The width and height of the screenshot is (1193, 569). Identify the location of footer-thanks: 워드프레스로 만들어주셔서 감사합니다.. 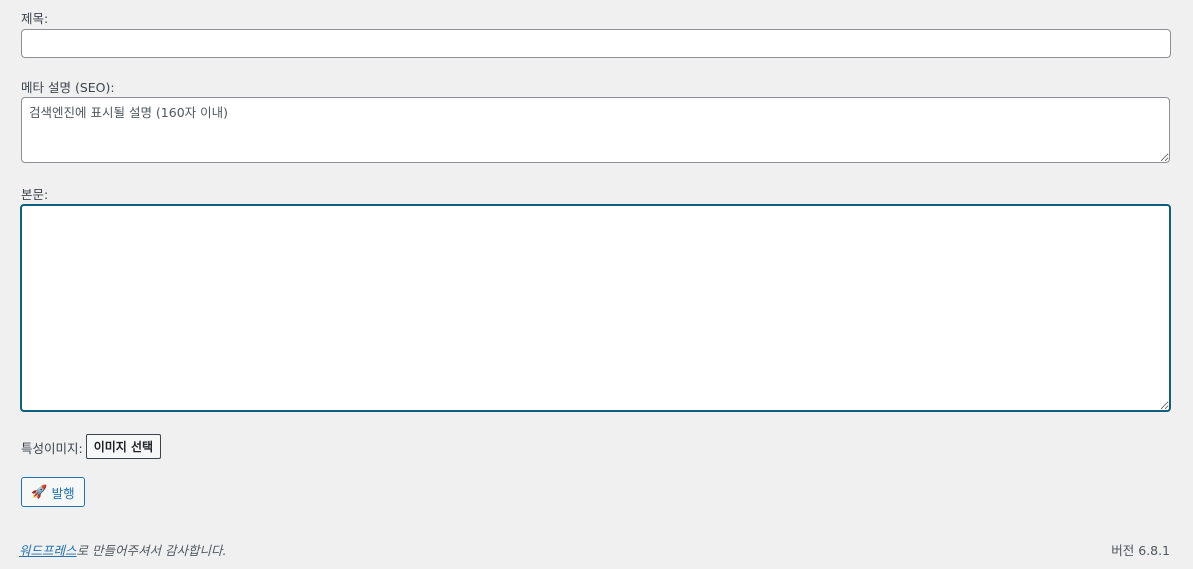
(122, 551).